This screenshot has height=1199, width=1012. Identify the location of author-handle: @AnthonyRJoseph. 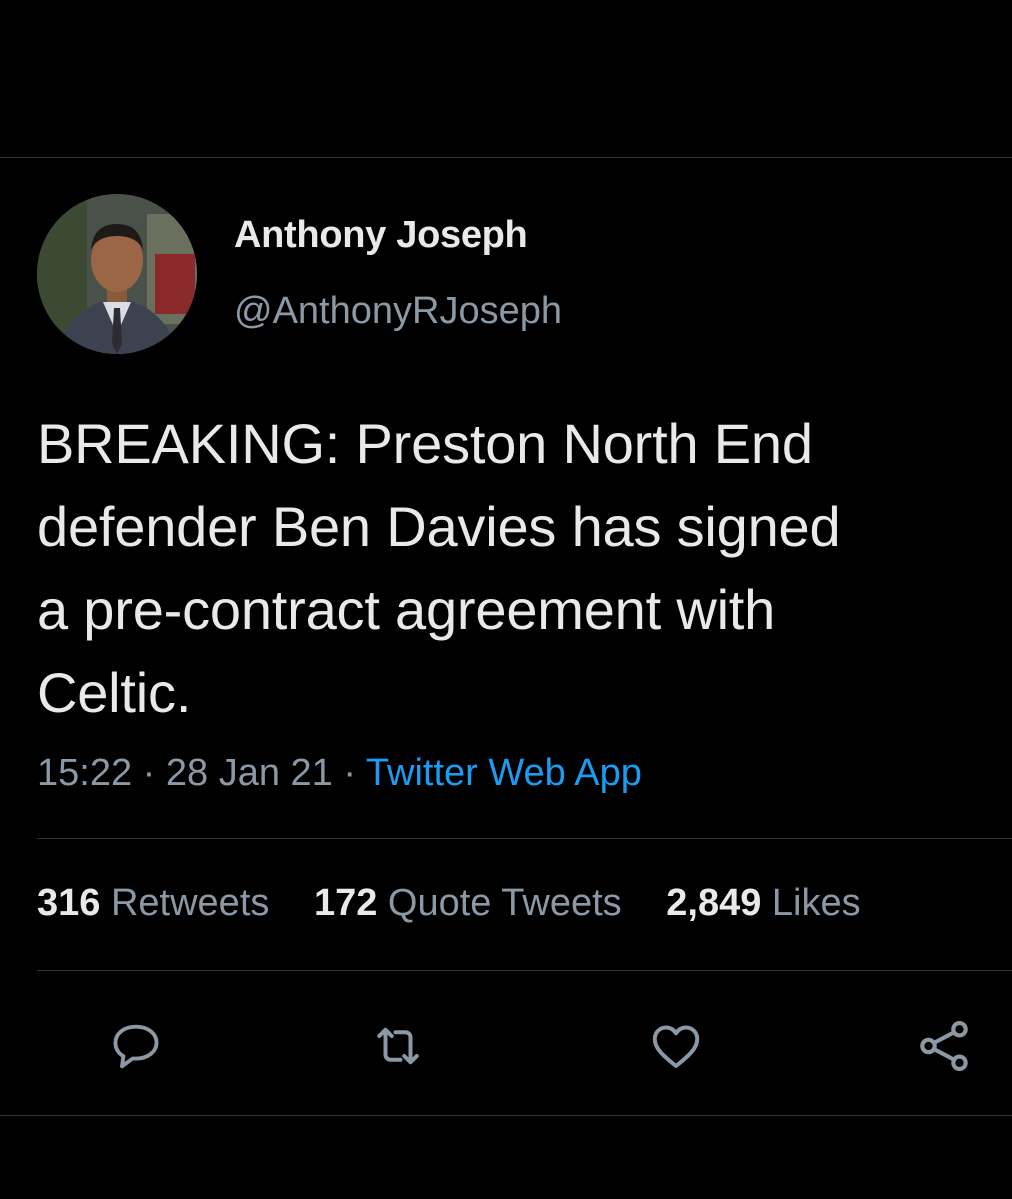
(398, 311).